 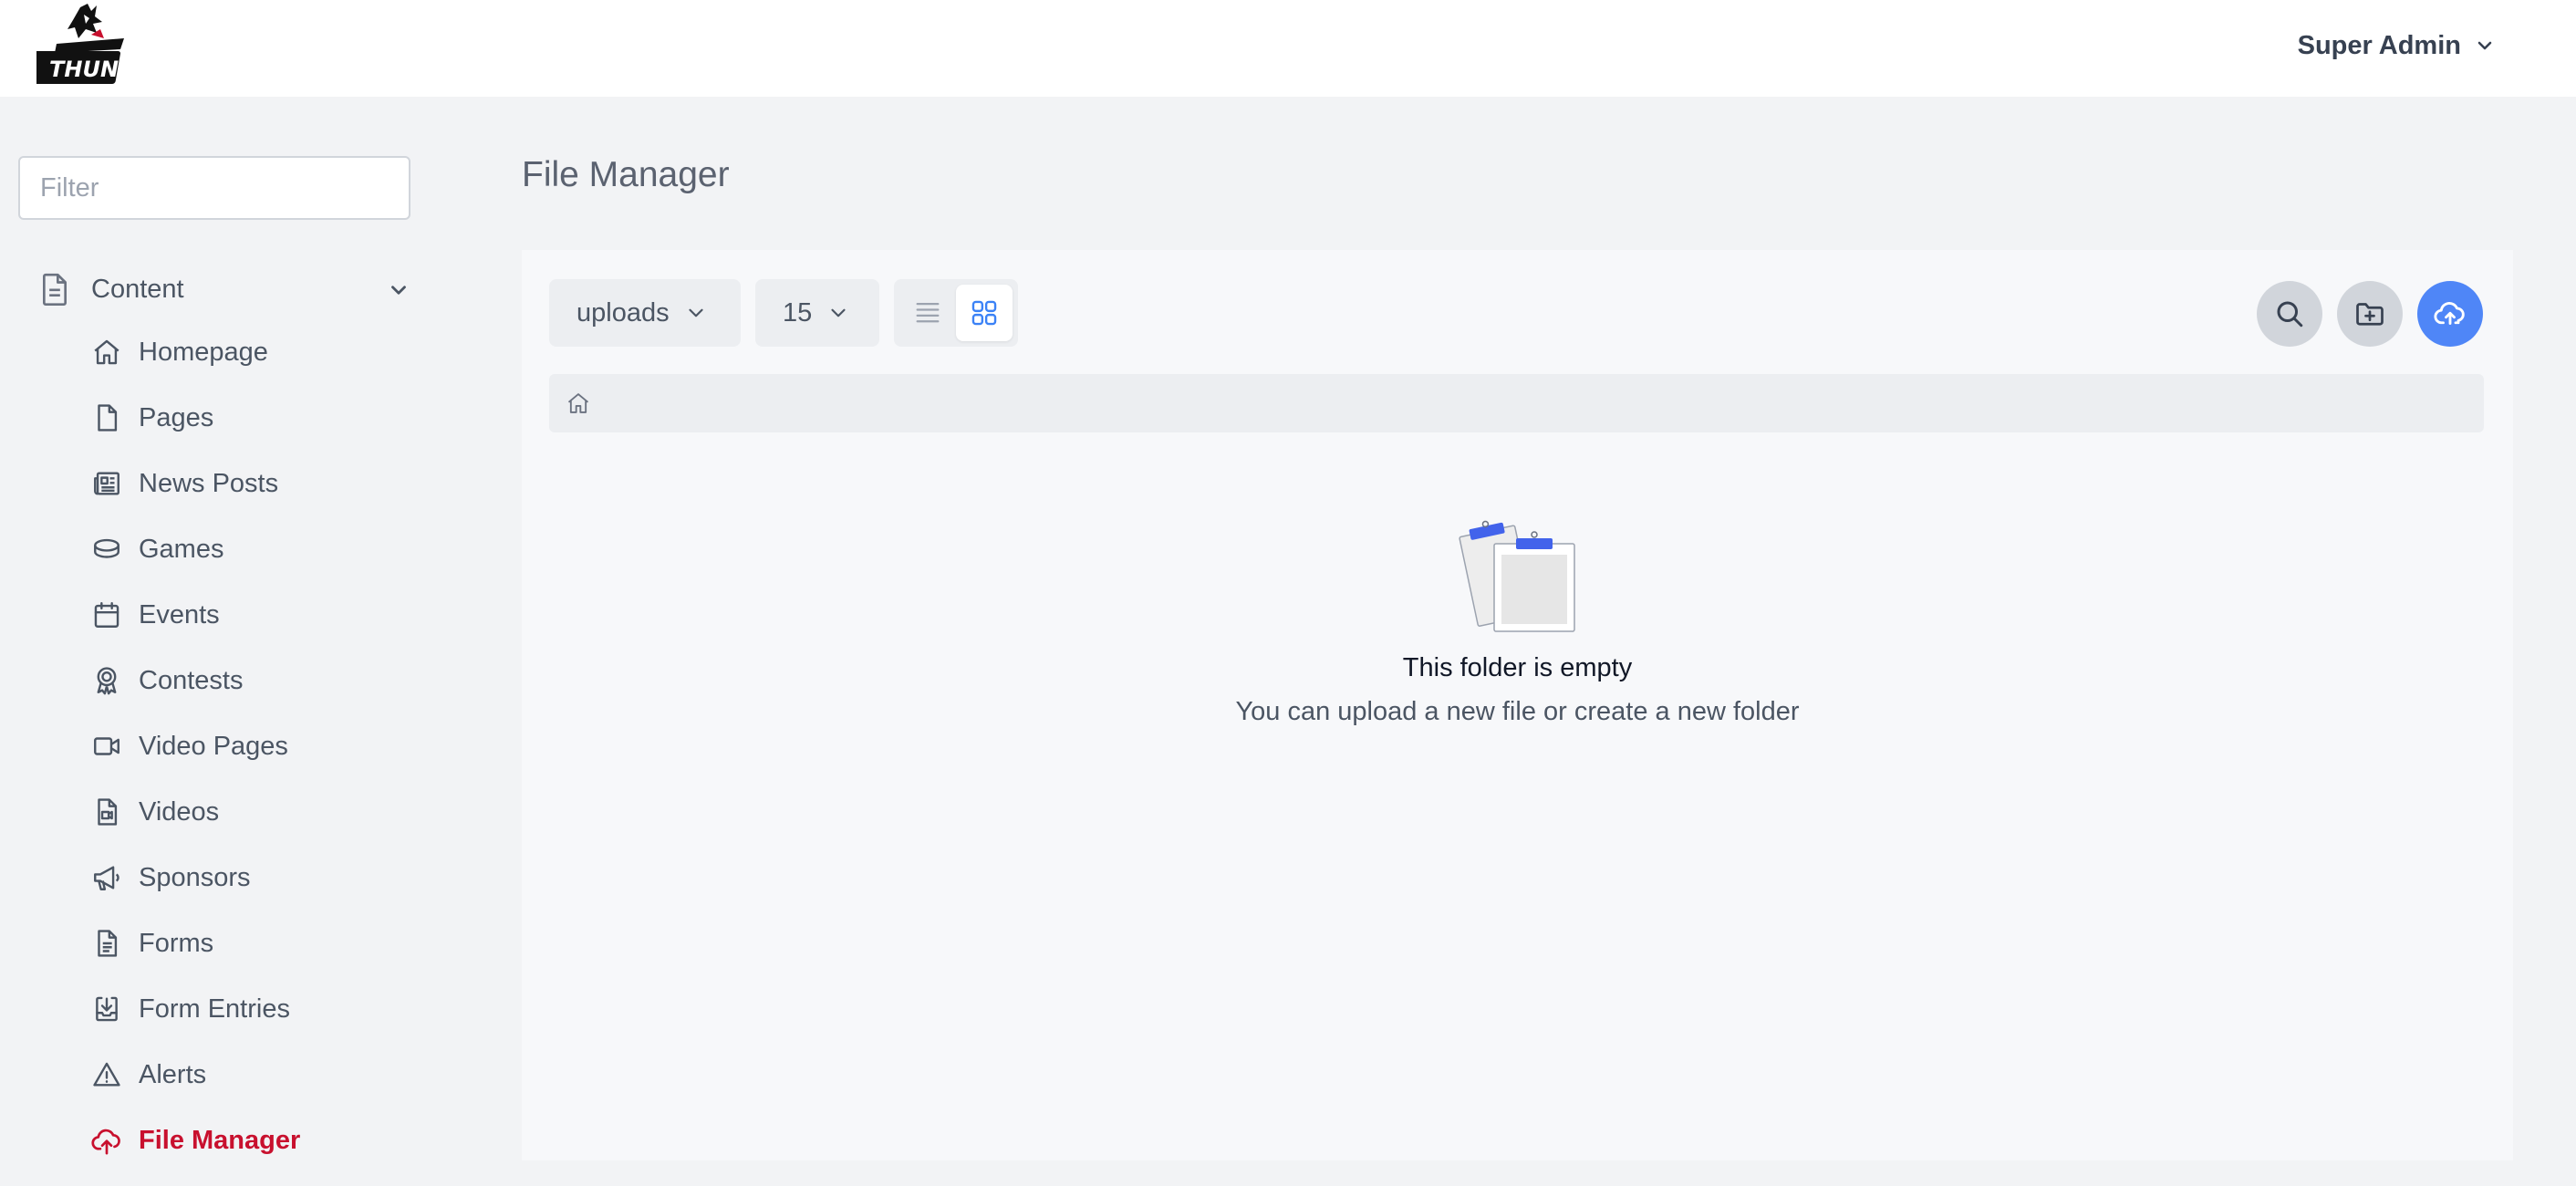 I want to click on search-icon, so click(x=2290, y=314).